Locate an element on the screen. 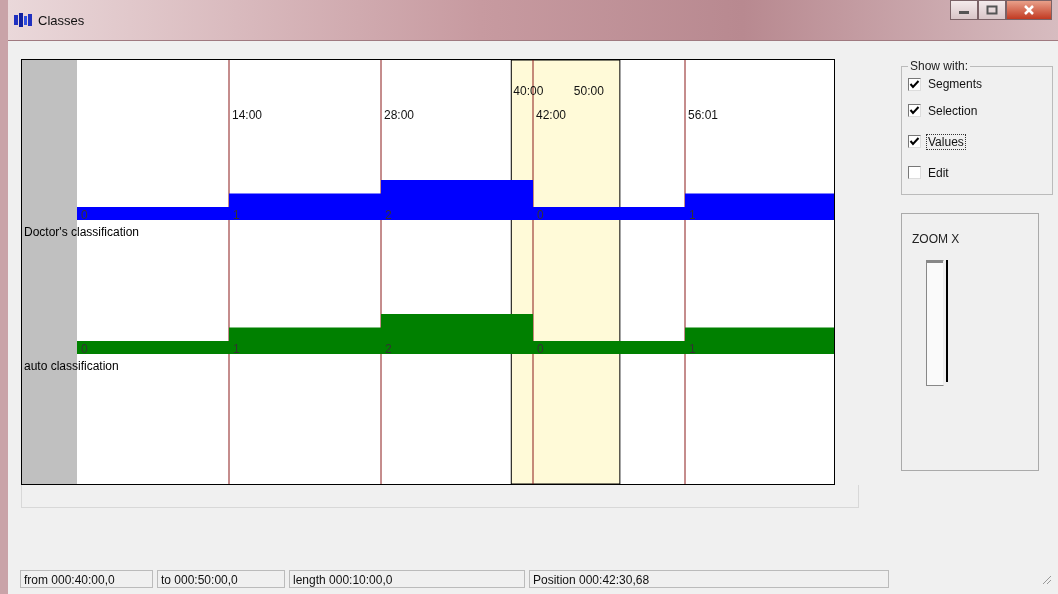  time-label: 42:00 is located at coordinates (551, 115).